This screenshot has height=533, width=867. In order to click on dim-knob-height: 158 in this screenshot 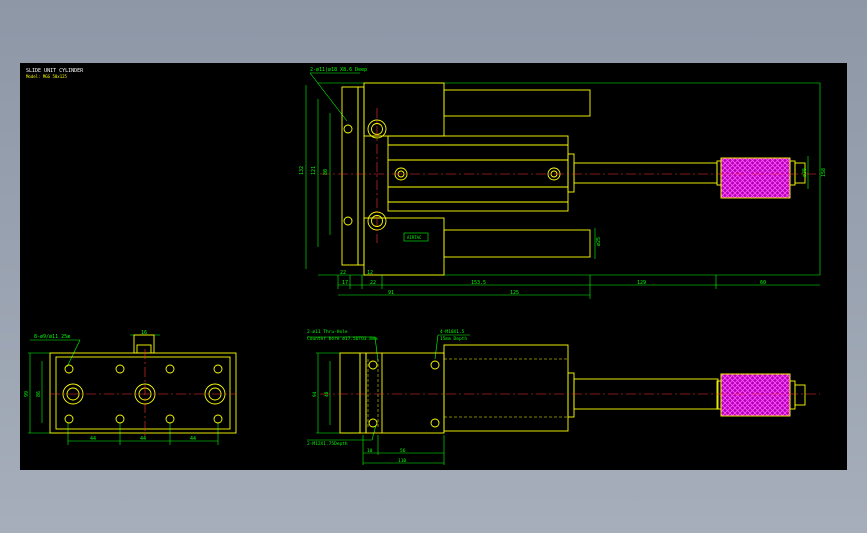, I will do `click(824, 172)`.